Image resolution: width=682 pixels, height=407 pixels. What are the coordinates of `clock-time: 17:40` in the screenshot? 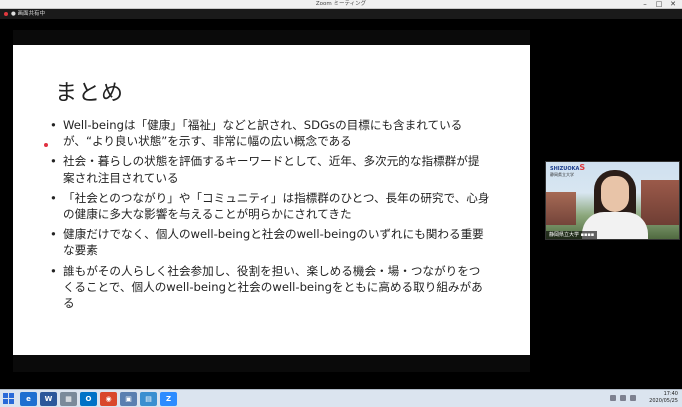 It's located at (670, 394).